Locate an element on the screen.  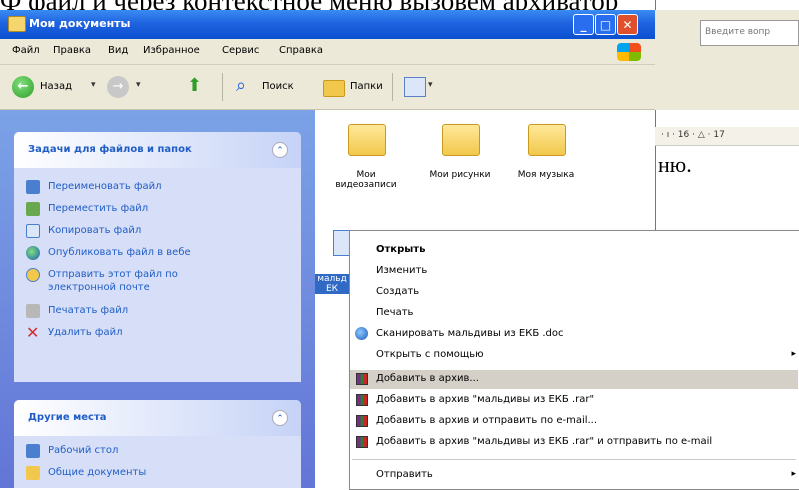
menu-scan: Сканировать мальдивы из ЕКБ .doc is located at coordinates (574, 334).